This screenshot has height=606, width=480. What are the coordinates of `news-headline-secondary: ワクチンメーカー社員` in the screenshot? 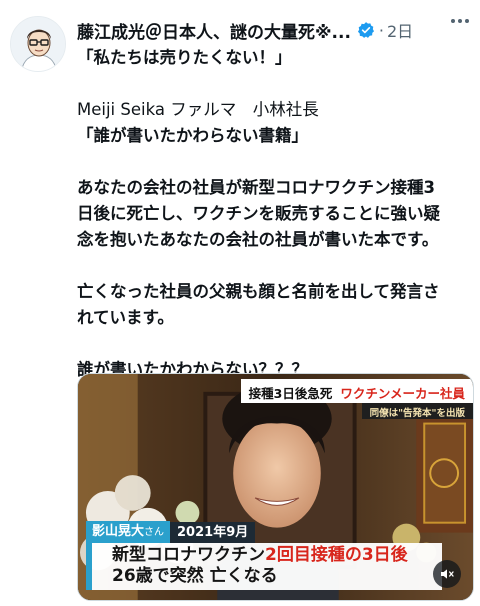 It's located at (405, 391).